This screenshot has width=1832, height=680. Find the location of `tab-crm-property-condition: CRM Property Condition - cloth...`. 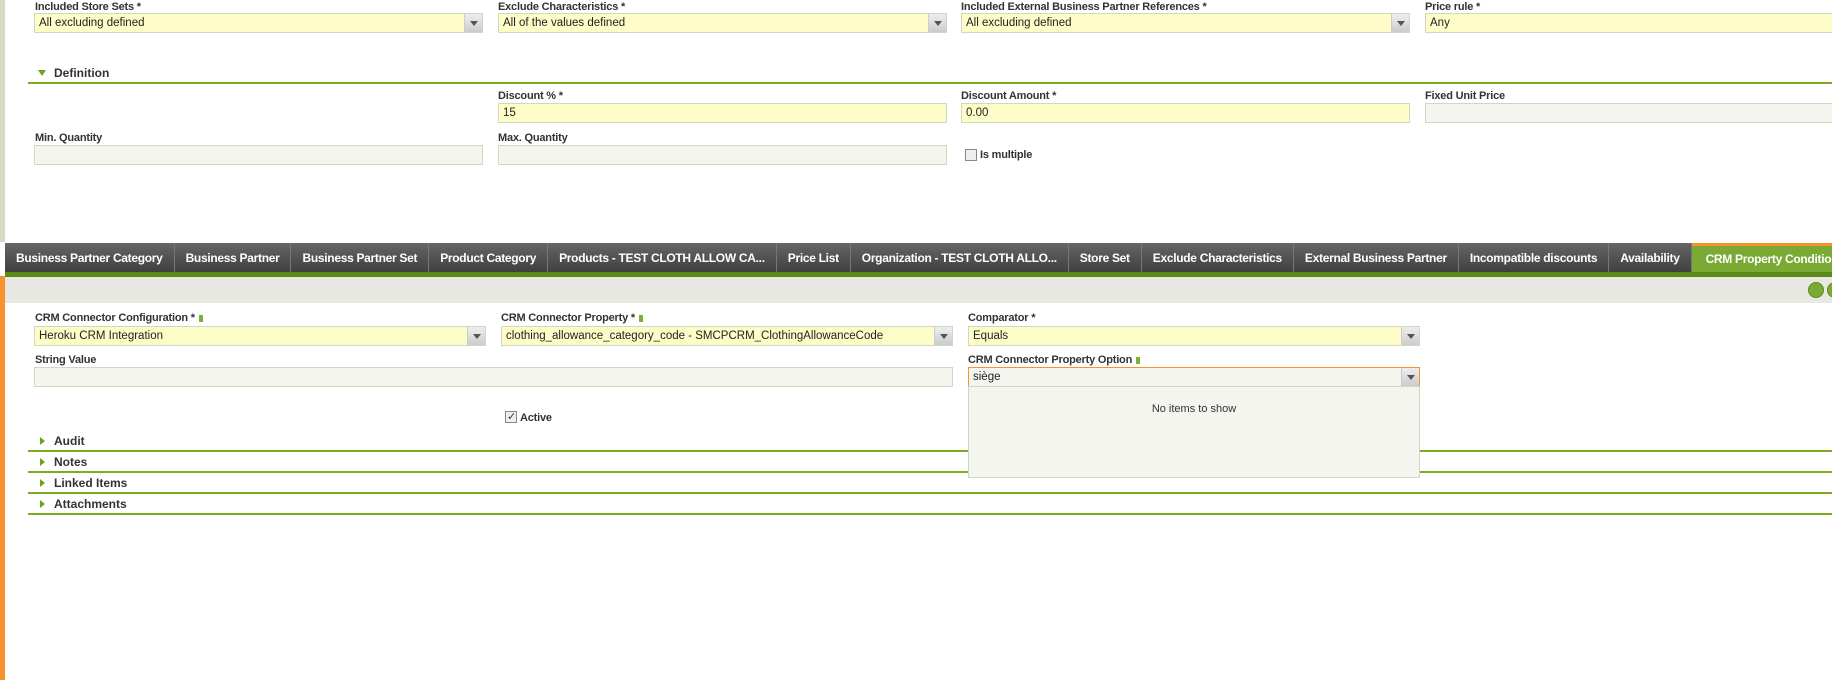

tab-crm-property-condition: CRM Property Condition - cloth... is located at coordinates (1761, 258).